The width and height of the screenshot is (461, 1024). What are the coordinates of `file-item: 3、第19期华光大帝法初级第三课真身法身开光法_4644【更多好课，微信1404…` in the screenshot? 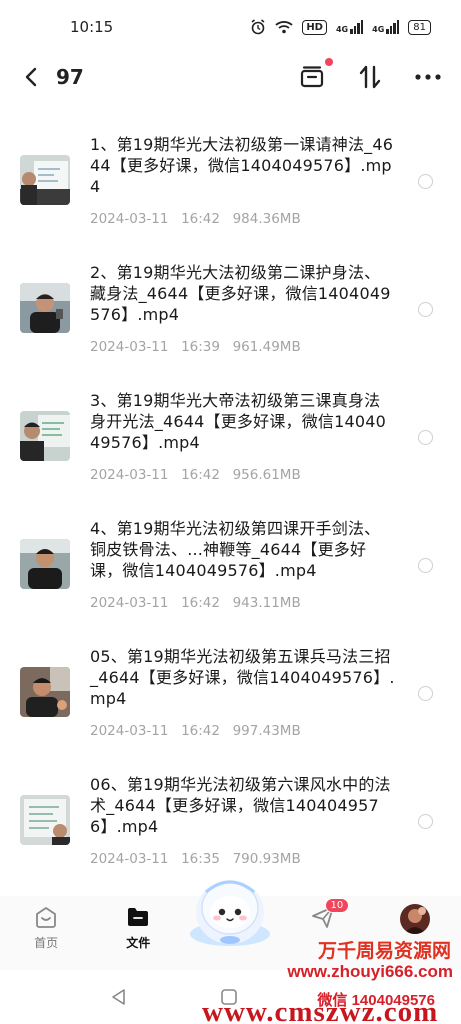 It's located at (230, 428).